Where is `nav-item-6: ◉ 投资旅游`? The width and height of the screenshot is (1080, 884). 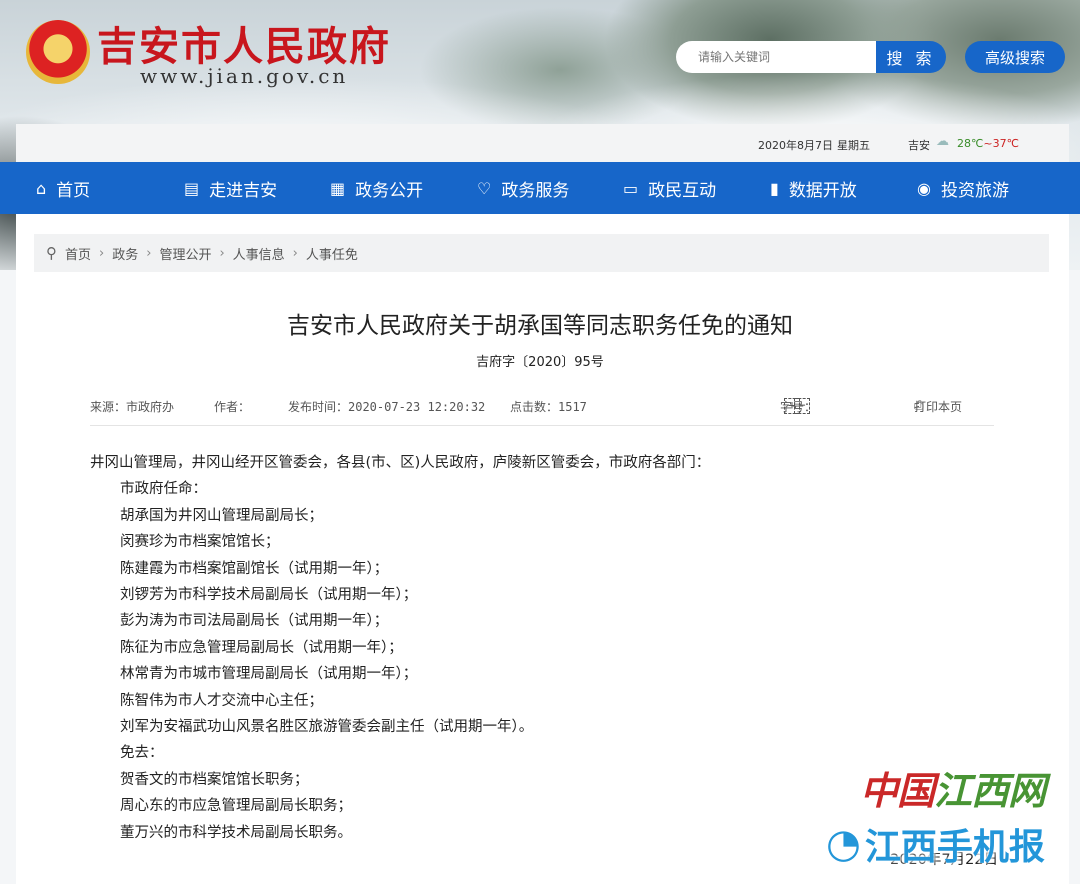 nav-item-6: ◉ 投资旅游 is located at coordinates (963, 188).